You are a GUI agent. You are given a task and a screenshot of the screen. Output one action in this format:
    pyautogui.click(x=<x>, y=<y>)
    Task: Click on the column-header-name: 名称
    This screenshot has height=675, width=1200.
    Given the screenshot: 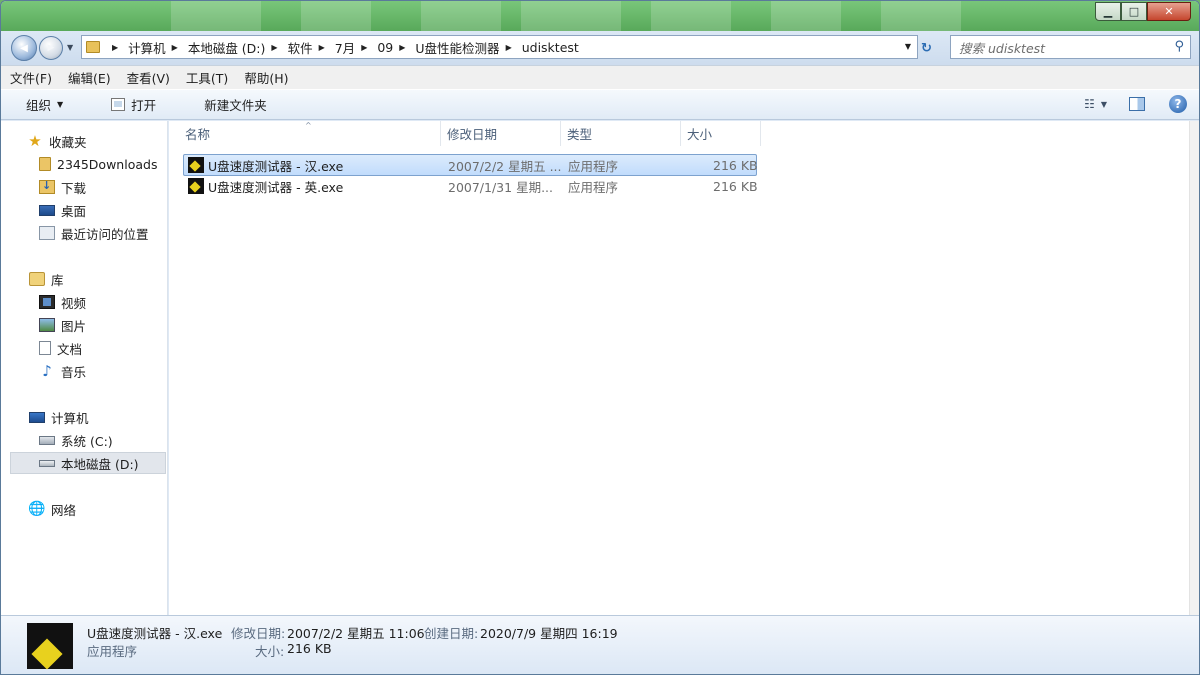 What is the action you would take?
    pyautogui.click(x=310, y=133)
    